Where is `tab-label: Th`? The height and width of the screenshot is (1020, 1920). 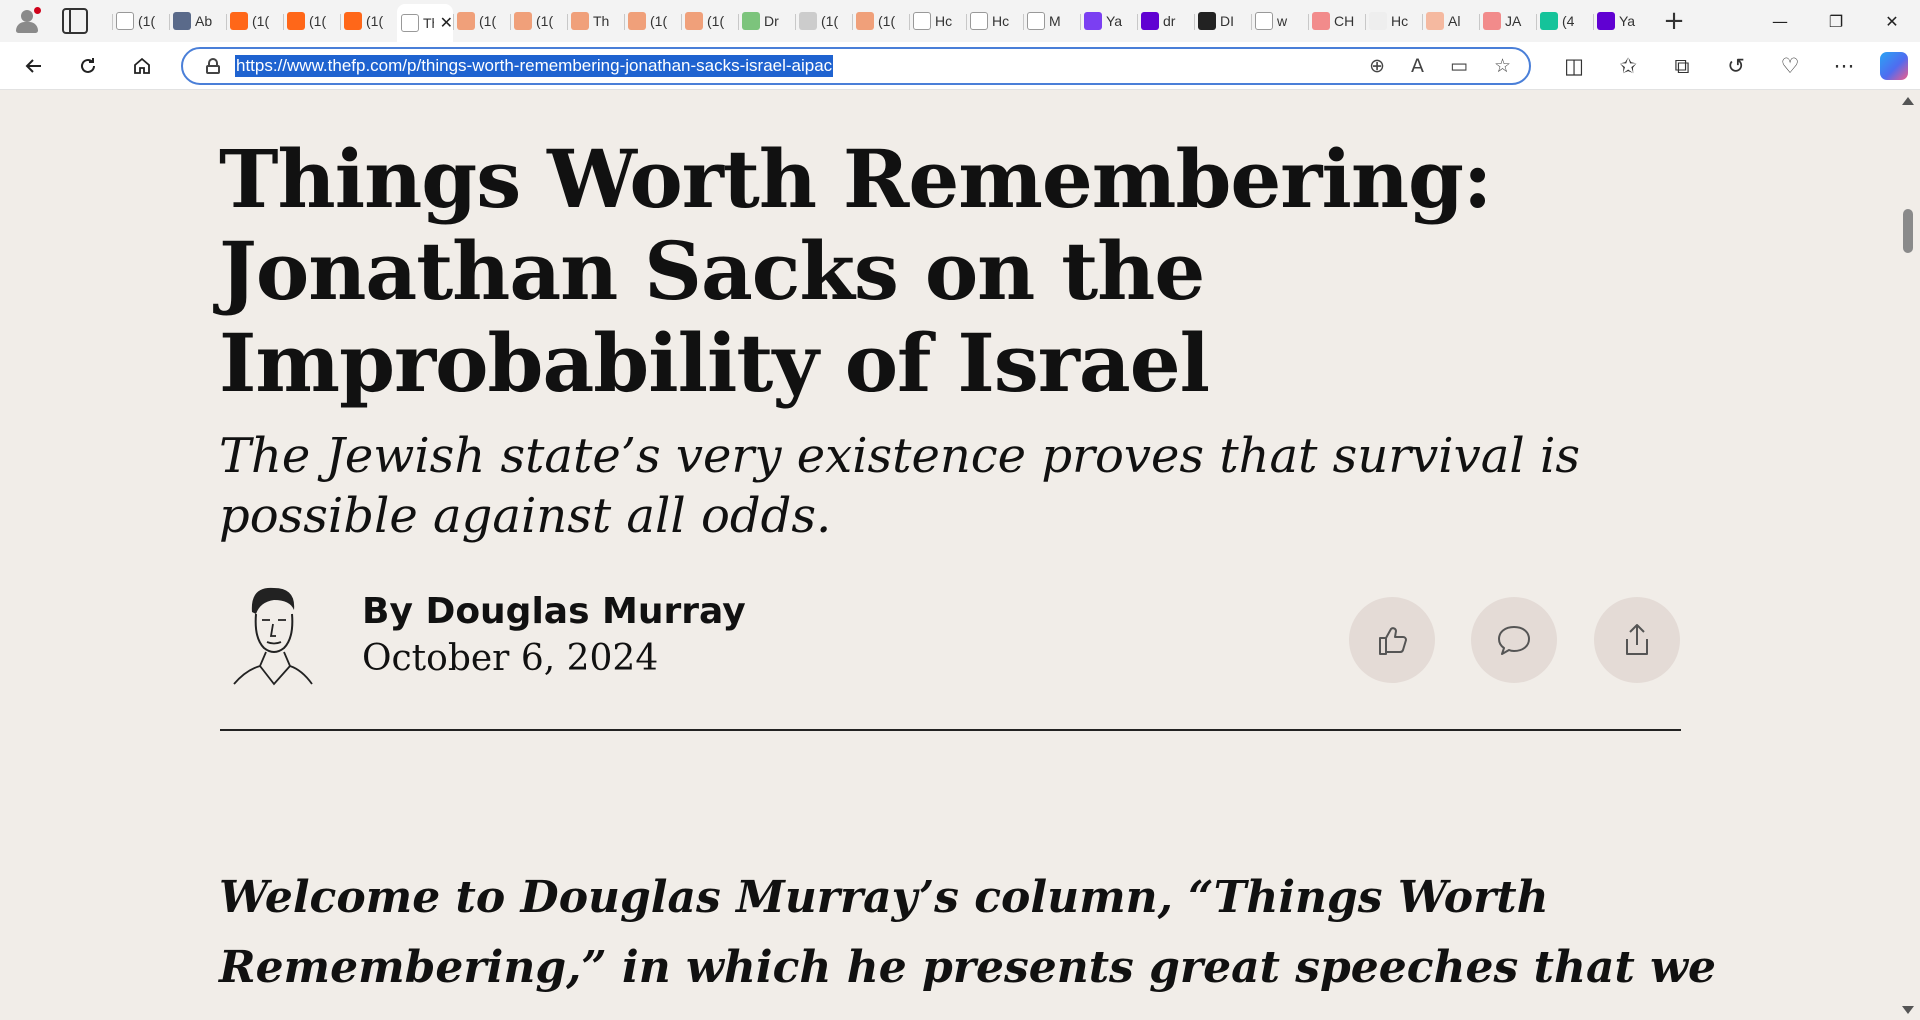
tab-label: Th is located at coordinates (601, 21).